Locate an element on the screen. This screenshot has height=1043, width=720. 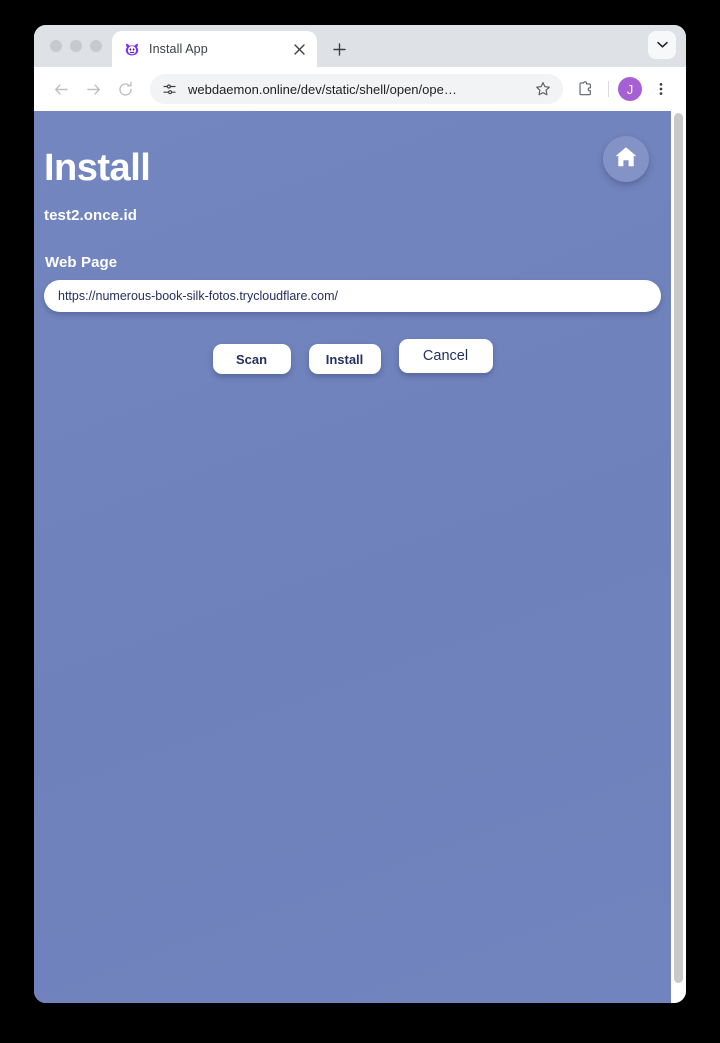
page-scrollbar-thumb is located at coordinates (678, 548).